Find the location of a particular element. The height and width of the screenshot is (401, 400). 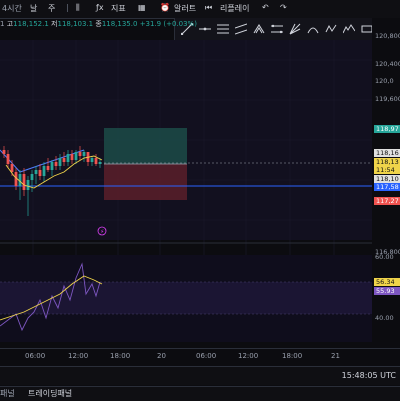

layout-icon: ▦ is located at coordinates (142, 7).